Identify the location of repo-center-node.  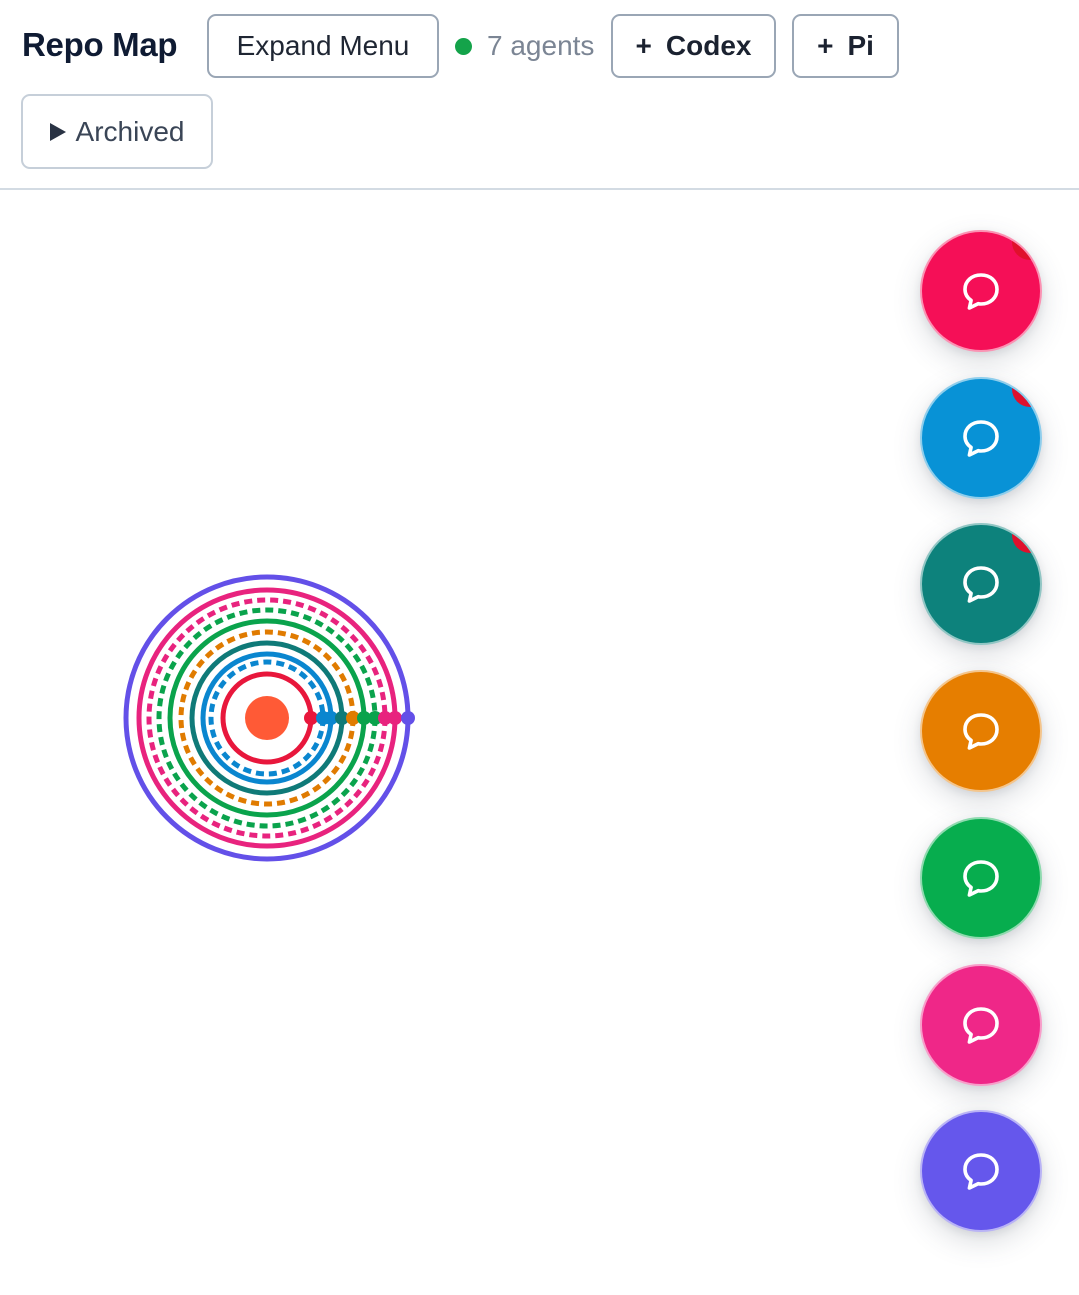
(267, 718).